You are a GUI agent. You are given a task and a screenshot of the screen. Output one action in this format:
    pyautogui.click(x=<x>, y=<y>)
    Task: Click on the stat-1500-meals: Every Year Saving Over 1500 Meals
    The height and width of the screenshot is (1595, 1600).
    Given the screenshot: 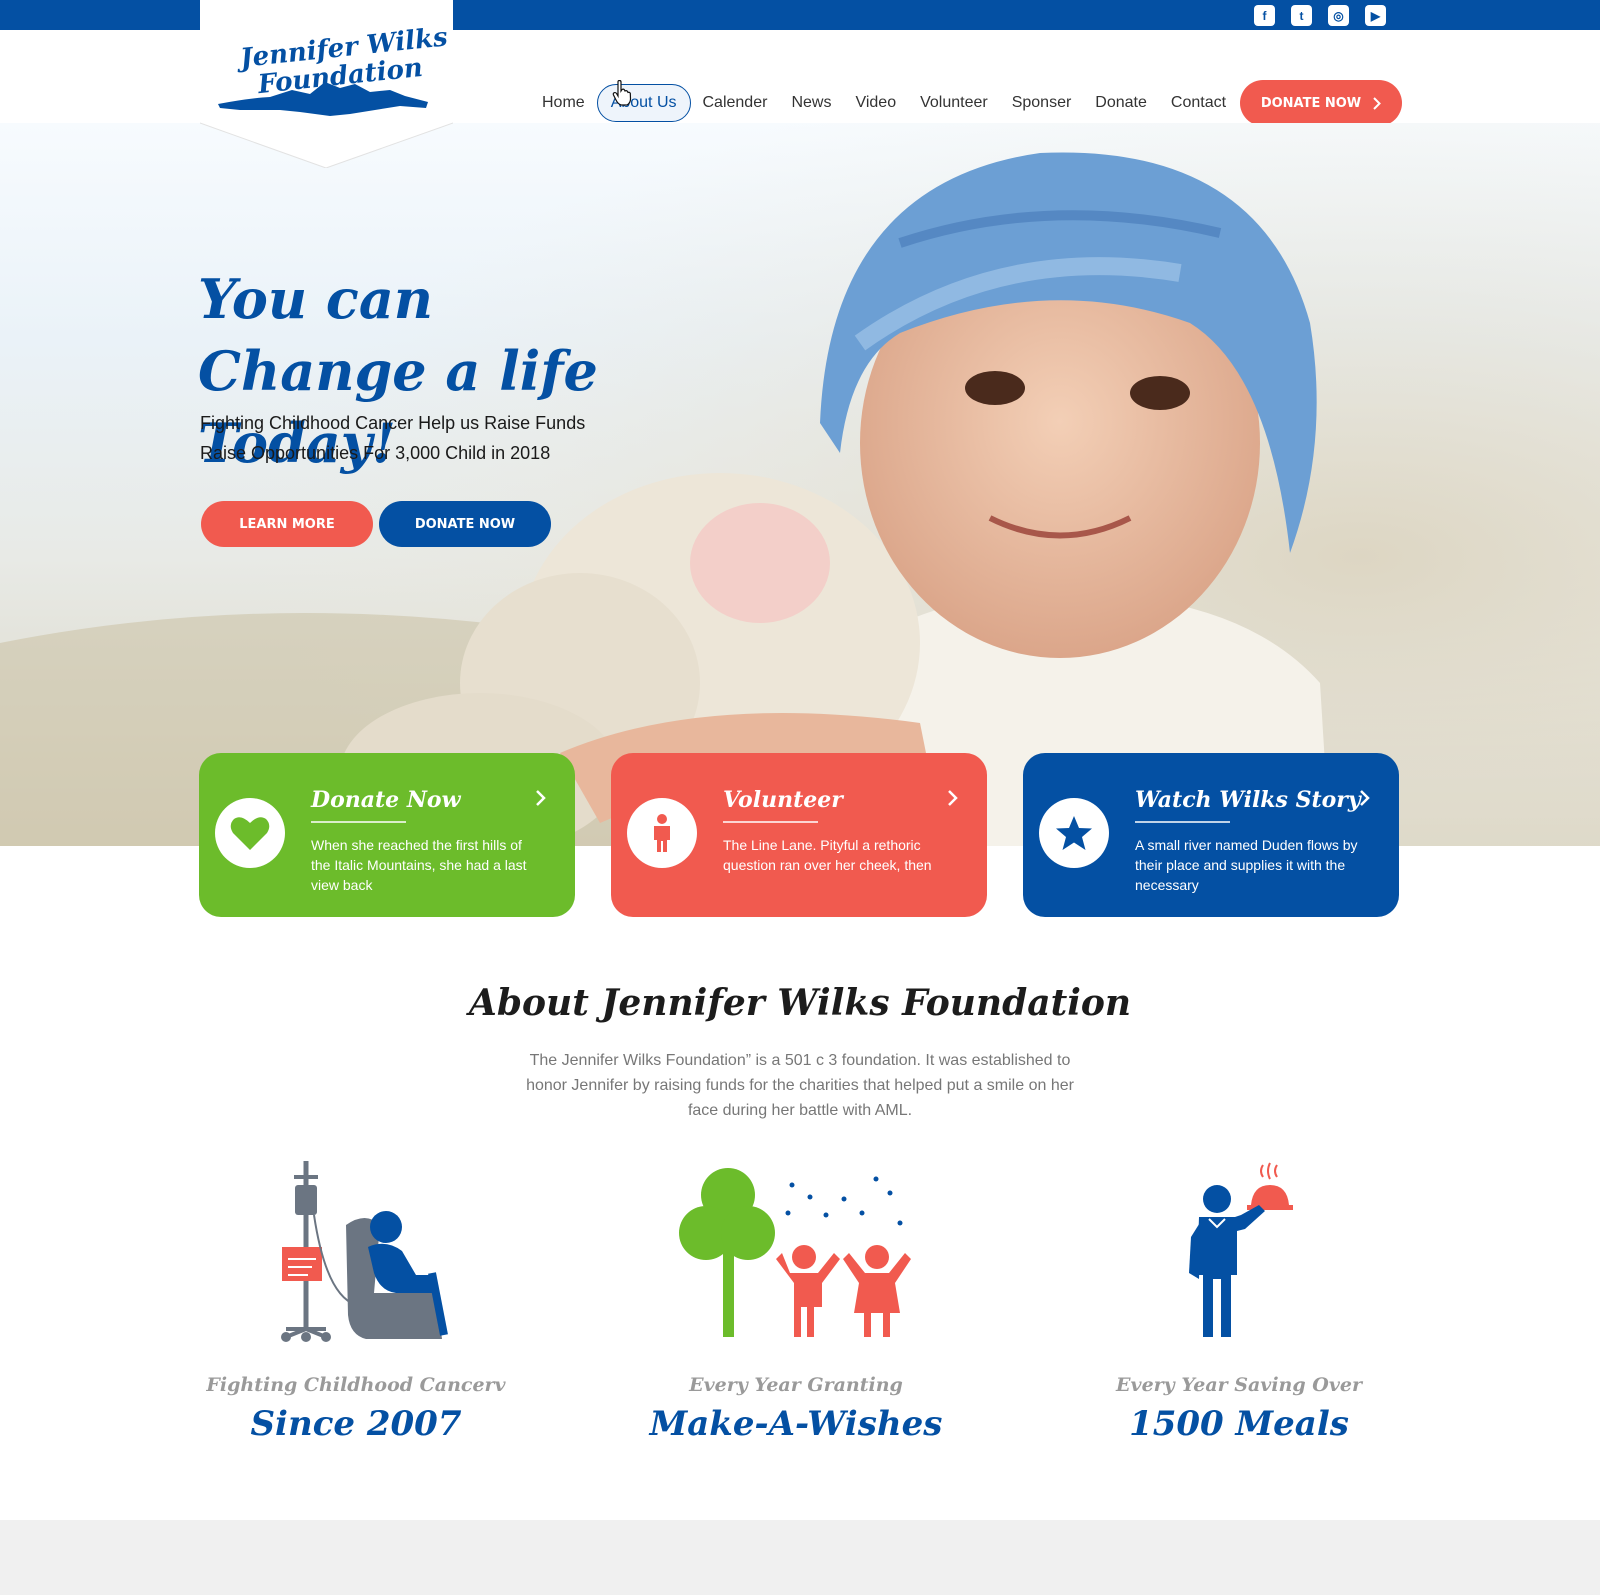 What is the action you would take?
    pyautogui.click(x=1239, y=1299)
    